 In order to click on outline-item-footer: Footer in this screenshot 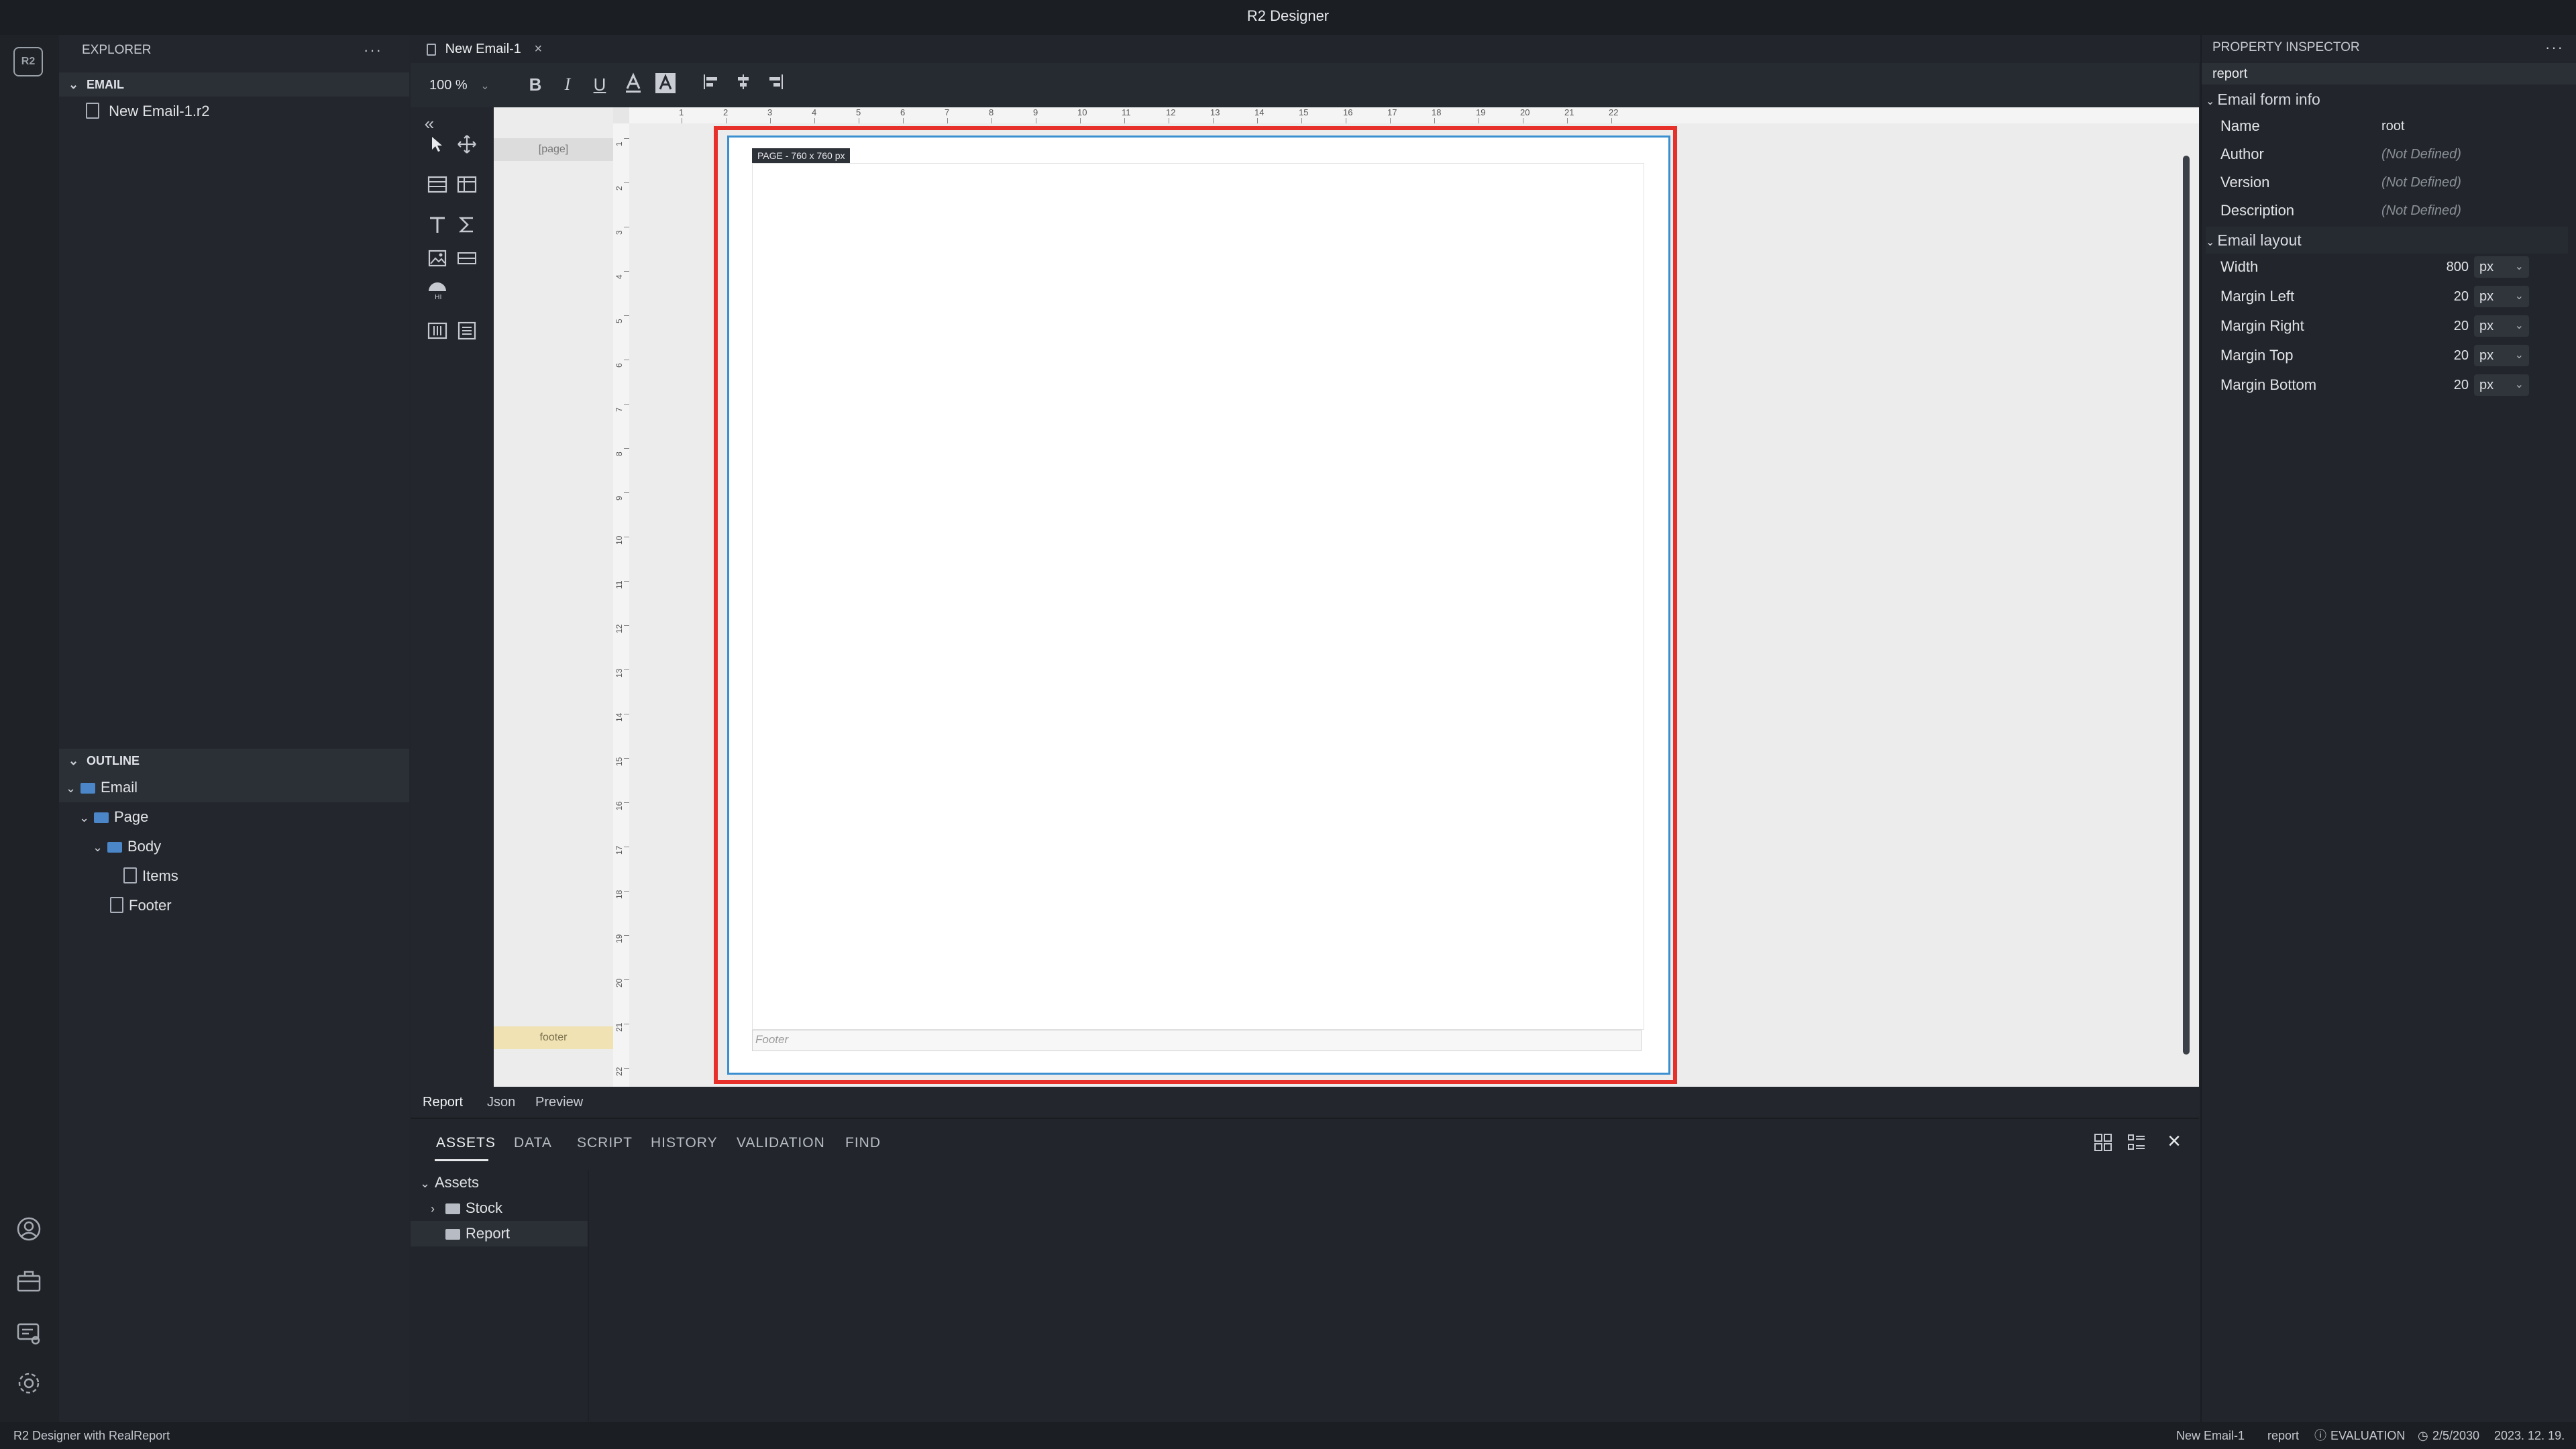, I will do `click(234, 905)`.